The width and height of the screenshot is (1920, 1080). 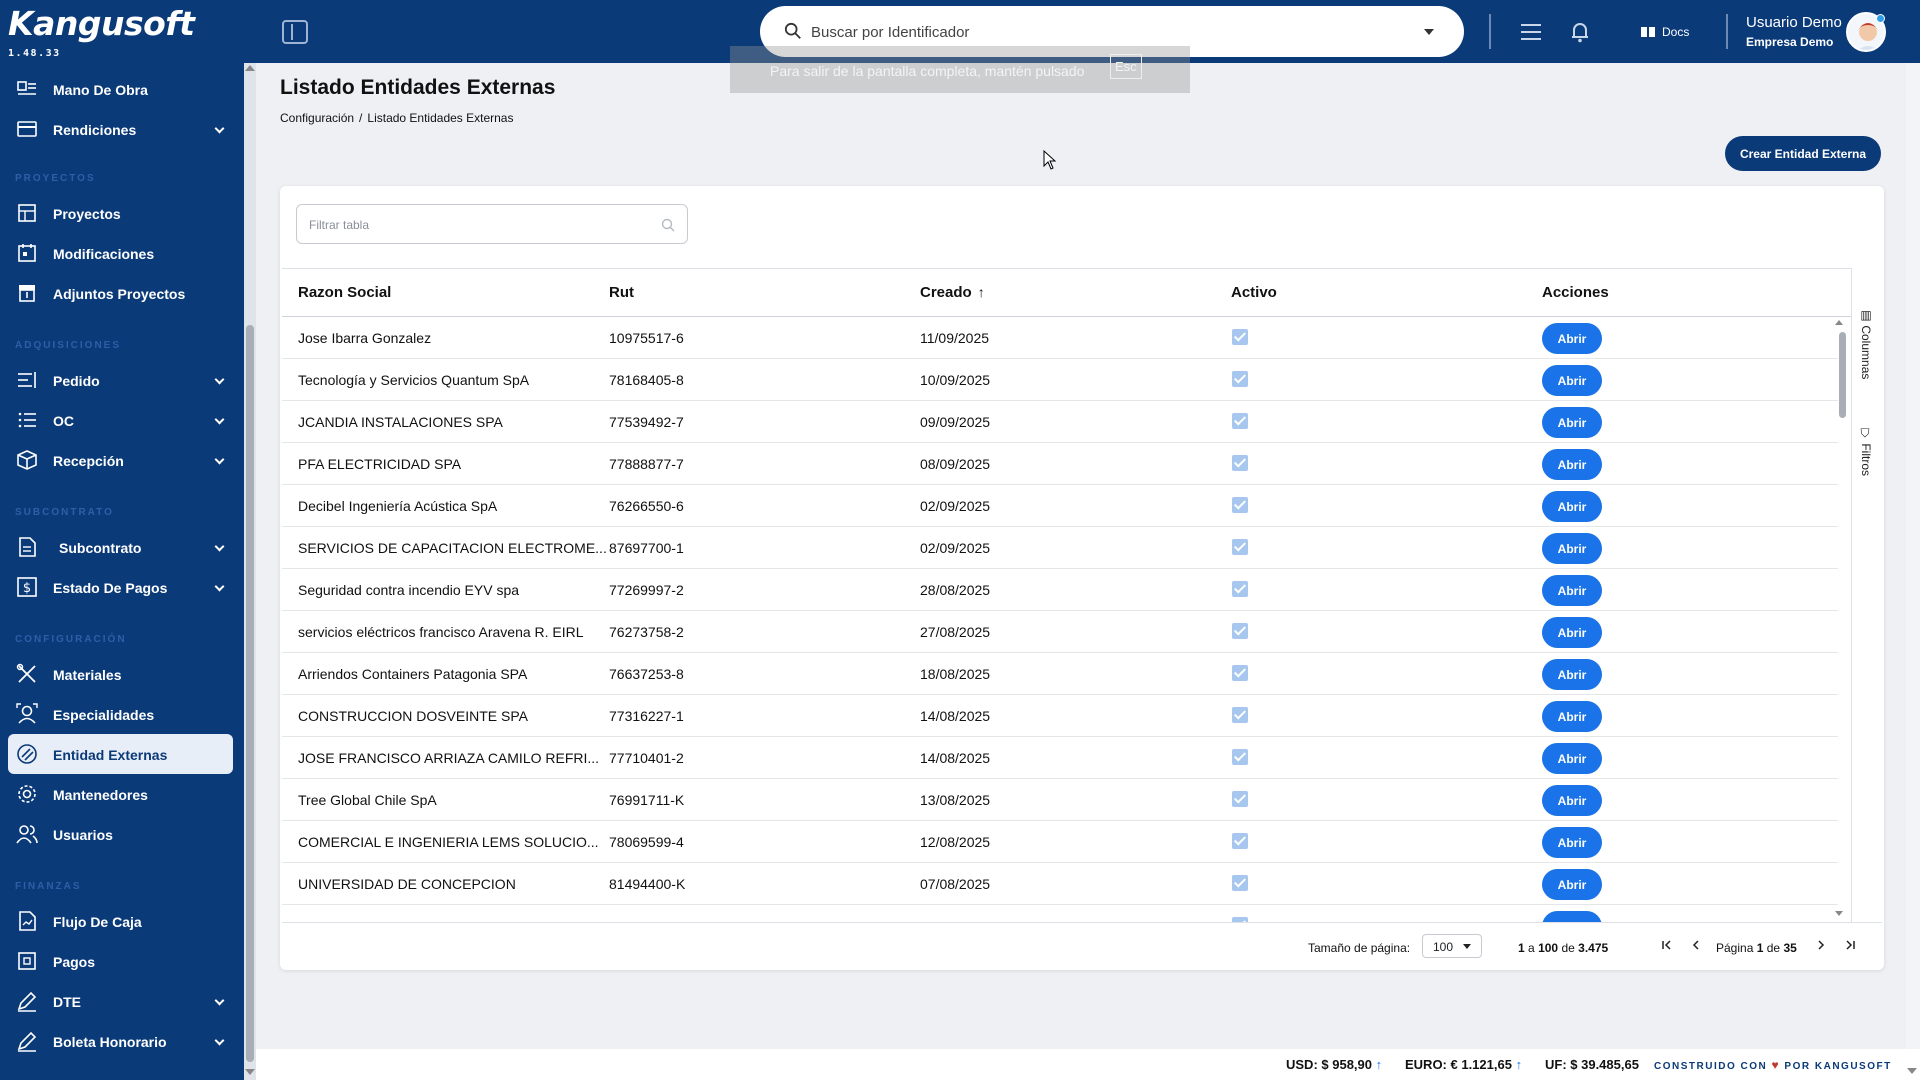 I want to click on column-header-activo: Activo, so click(x=1254, y=292).